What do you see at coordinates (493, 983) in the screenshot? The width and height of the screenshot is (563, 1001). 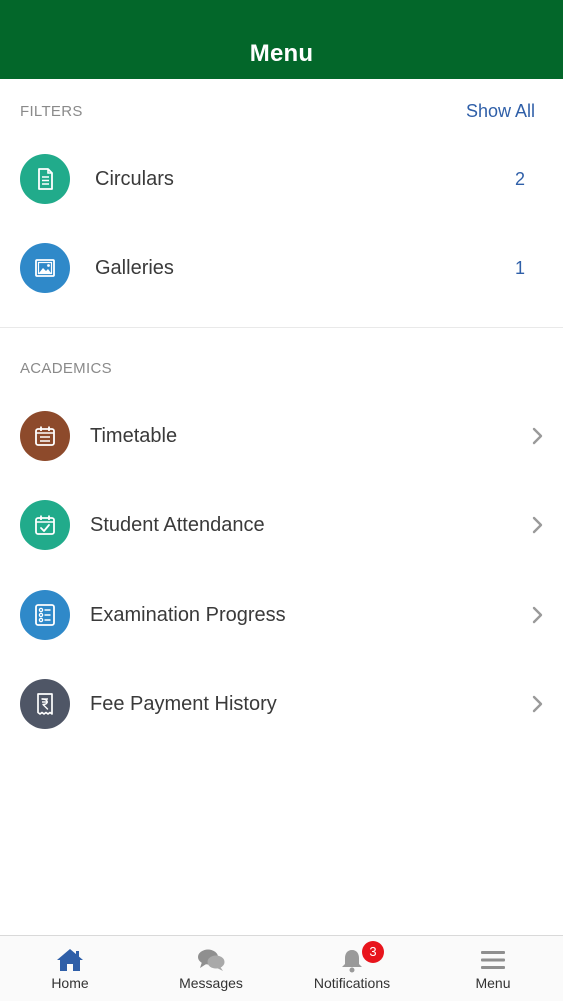 I see `tab-label: Menu` at bounding box center [493, 983].